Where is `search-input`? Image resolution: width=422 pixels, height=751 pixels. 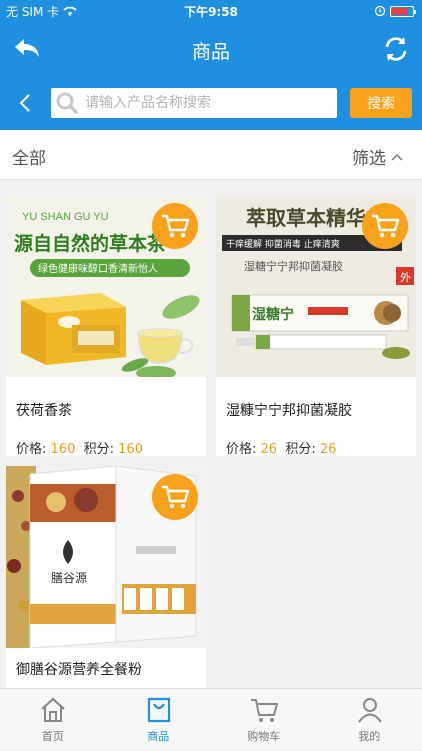 search-input is located at coordinates (209, 103).